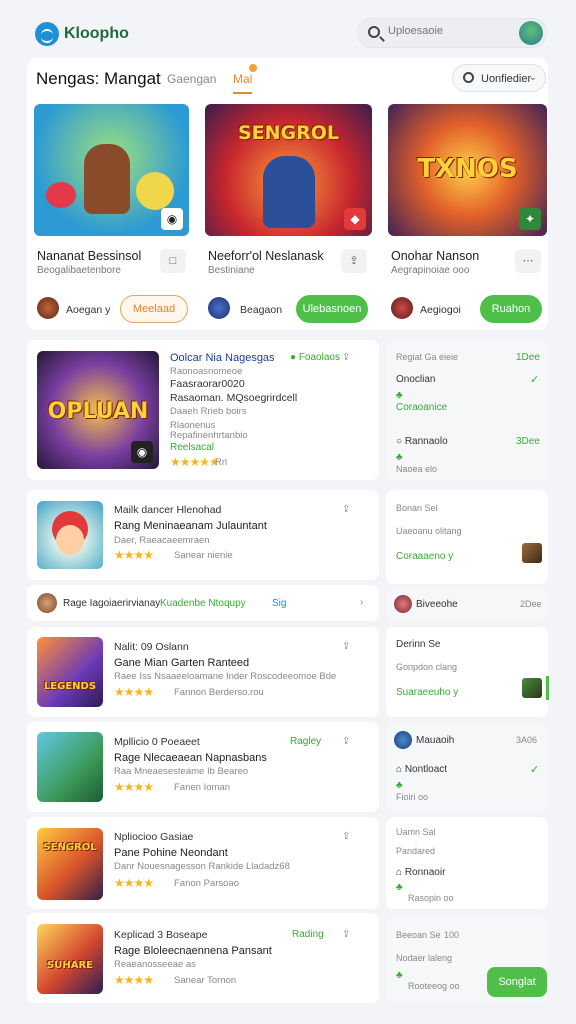 This screenshot has width=576, height=1024. Describe the element at coordinates (416, 379) in the screenshot. I see `side-row: Onoclian` at that location.